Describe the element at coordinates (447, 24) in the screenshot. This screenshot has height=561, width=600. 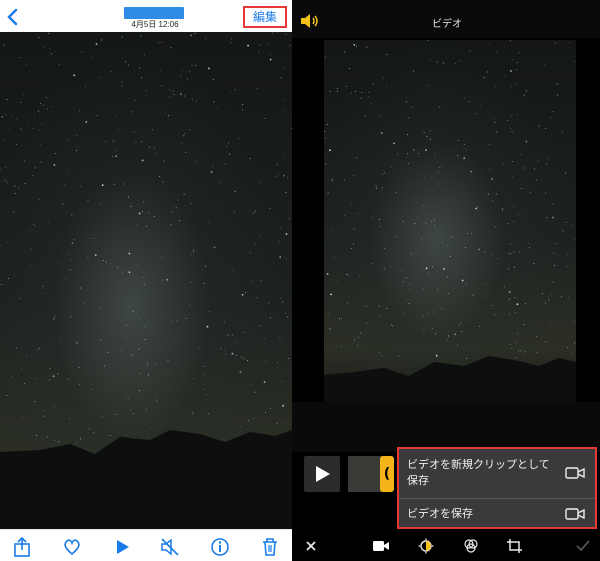
I see `editor-title: ビデオ` at that location.